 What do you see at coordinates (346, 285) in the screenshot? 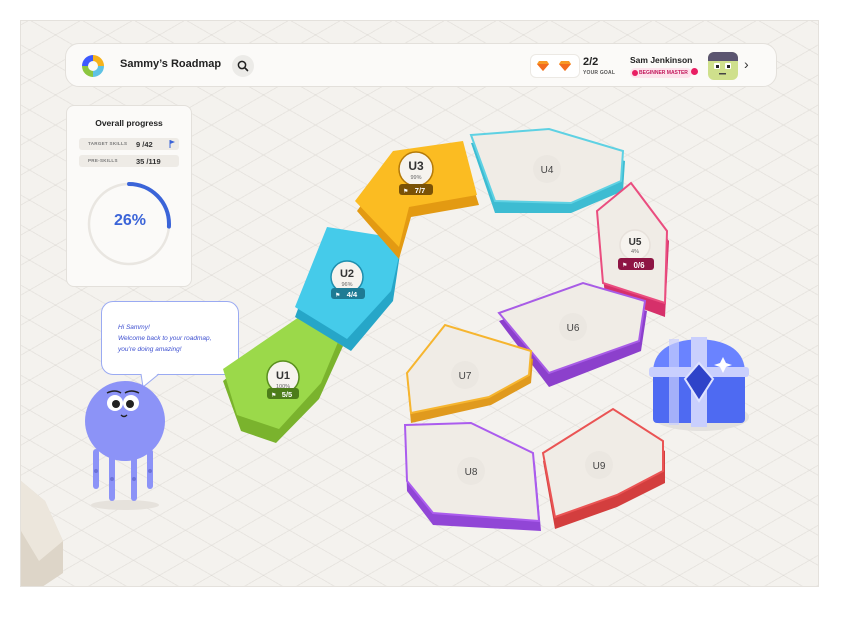
I see `unit-percent: 96%` at bounding box center [346, 285].